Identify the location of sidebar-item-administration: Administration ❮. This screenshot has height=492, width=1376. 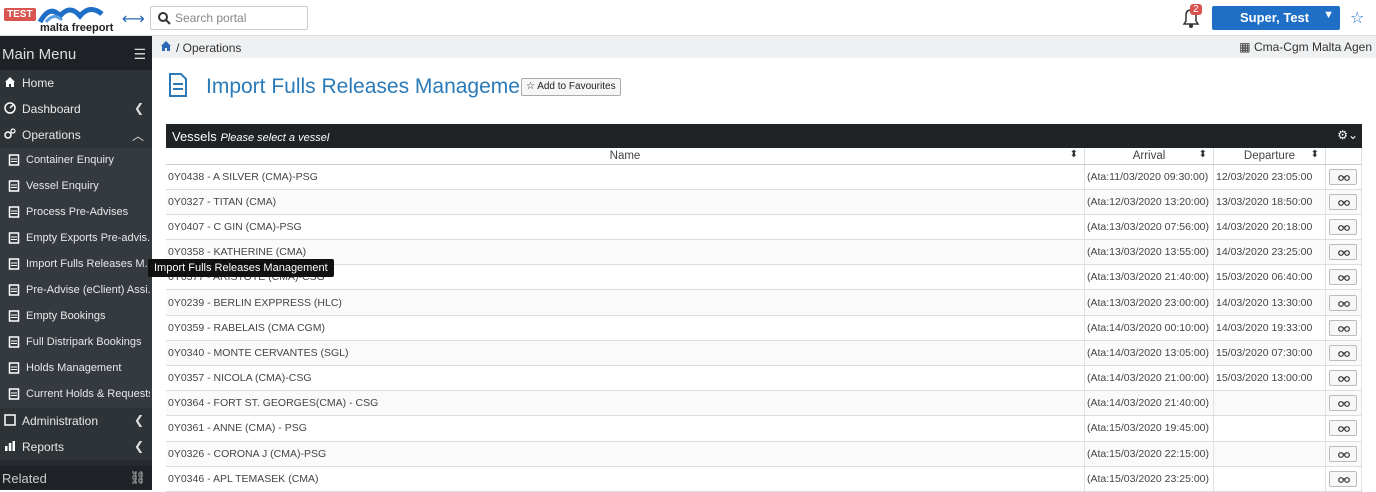
(76, 421).